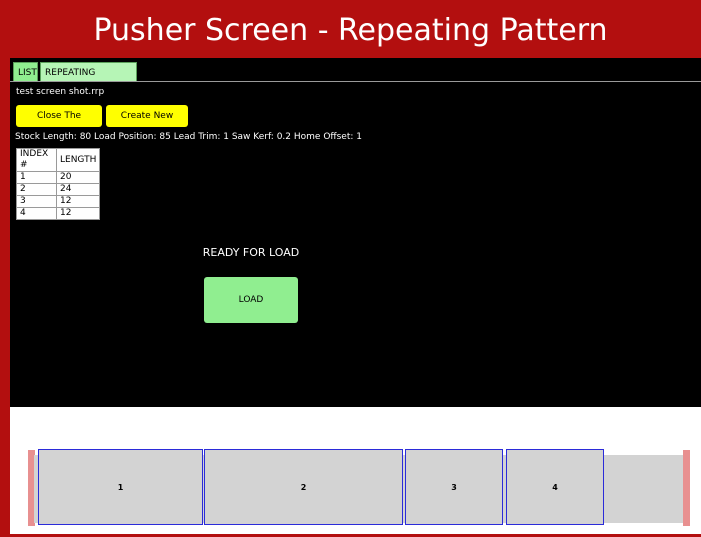 This screenshot has height=537, width=701. What do you see at coordinates (78, 189) in the screenshot?
I see `cell-length: 24` at bounding box center [78, 189].